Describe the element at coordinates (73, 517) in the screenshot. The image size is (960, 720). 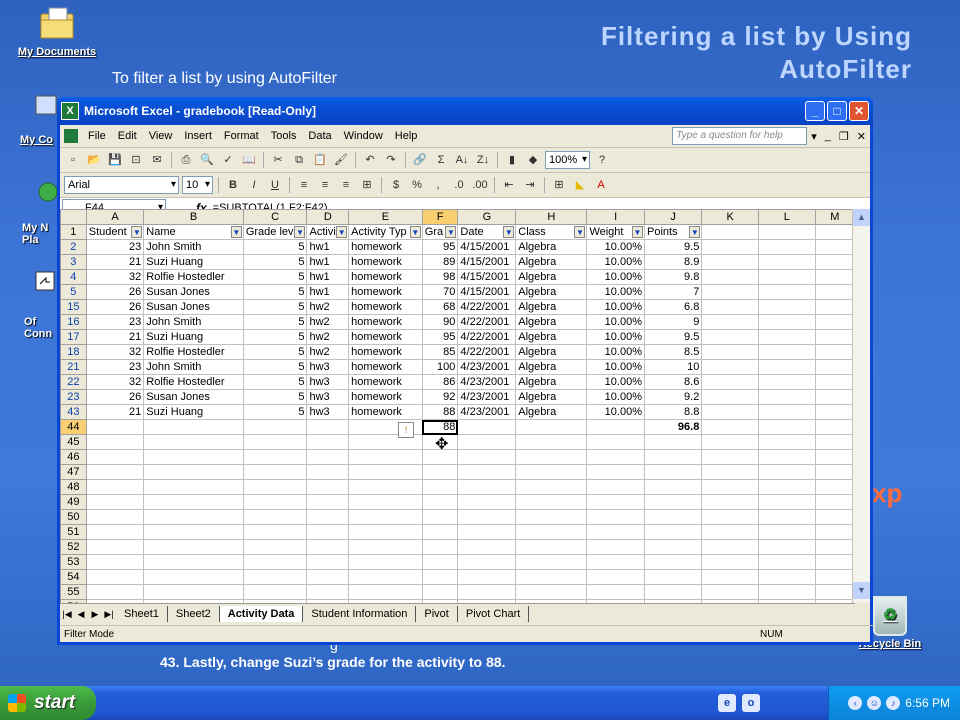
I see `row-header: 50` at that location.